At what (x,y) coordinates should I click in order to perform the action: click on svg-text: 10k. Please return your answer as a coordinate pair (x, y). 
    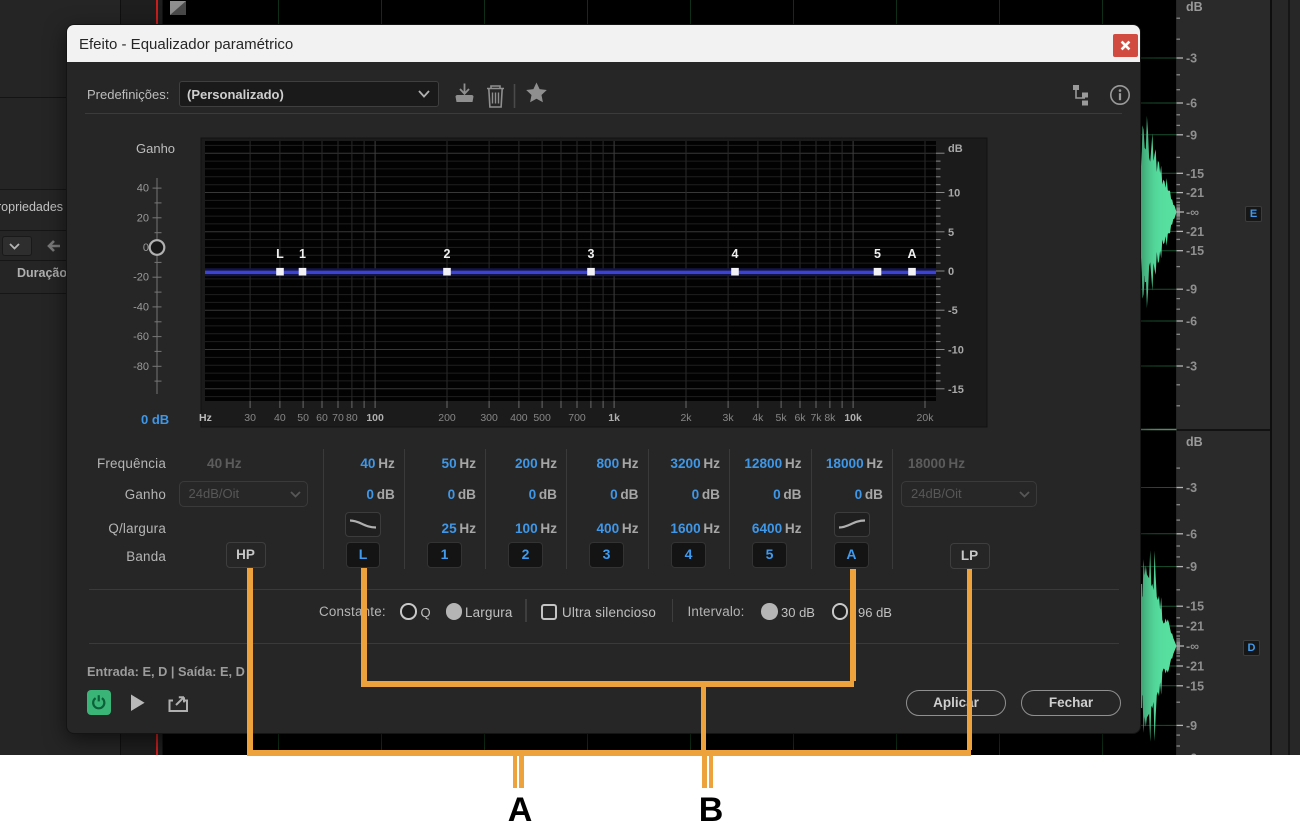
    Looking at the image, I should click on (853, 418).